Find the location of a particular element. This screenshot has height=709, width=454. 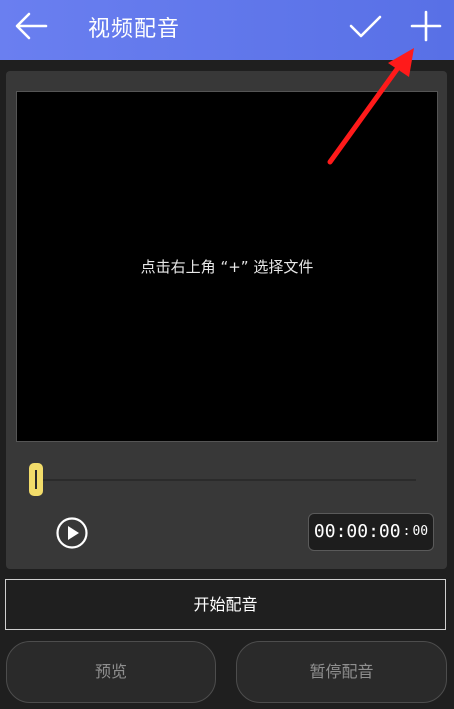

select-file-hint: 点击右上角 “+” 选择文件 is located at coordinates (227, 267).